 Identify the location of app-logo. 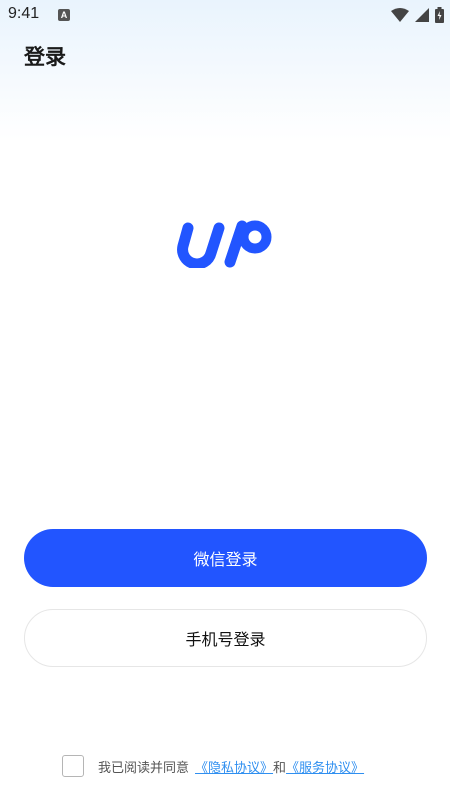
(225, 241).